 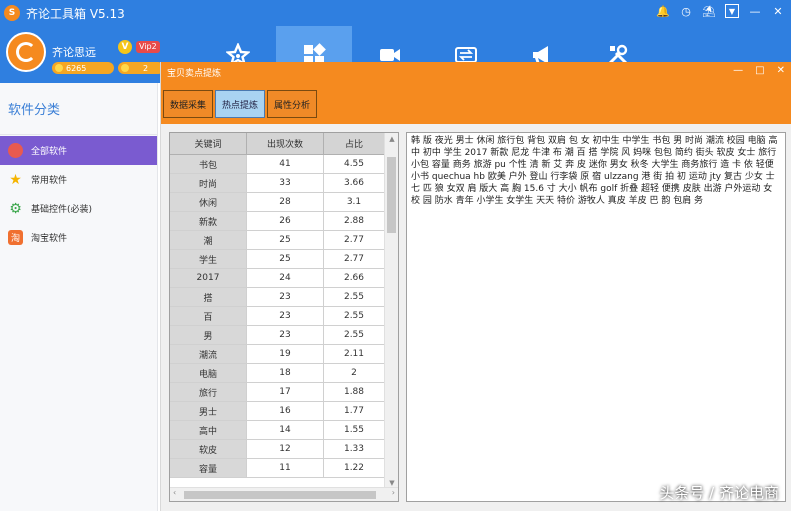 I want to click on cell-keyword: 软皮, so click(x=208, y=449).